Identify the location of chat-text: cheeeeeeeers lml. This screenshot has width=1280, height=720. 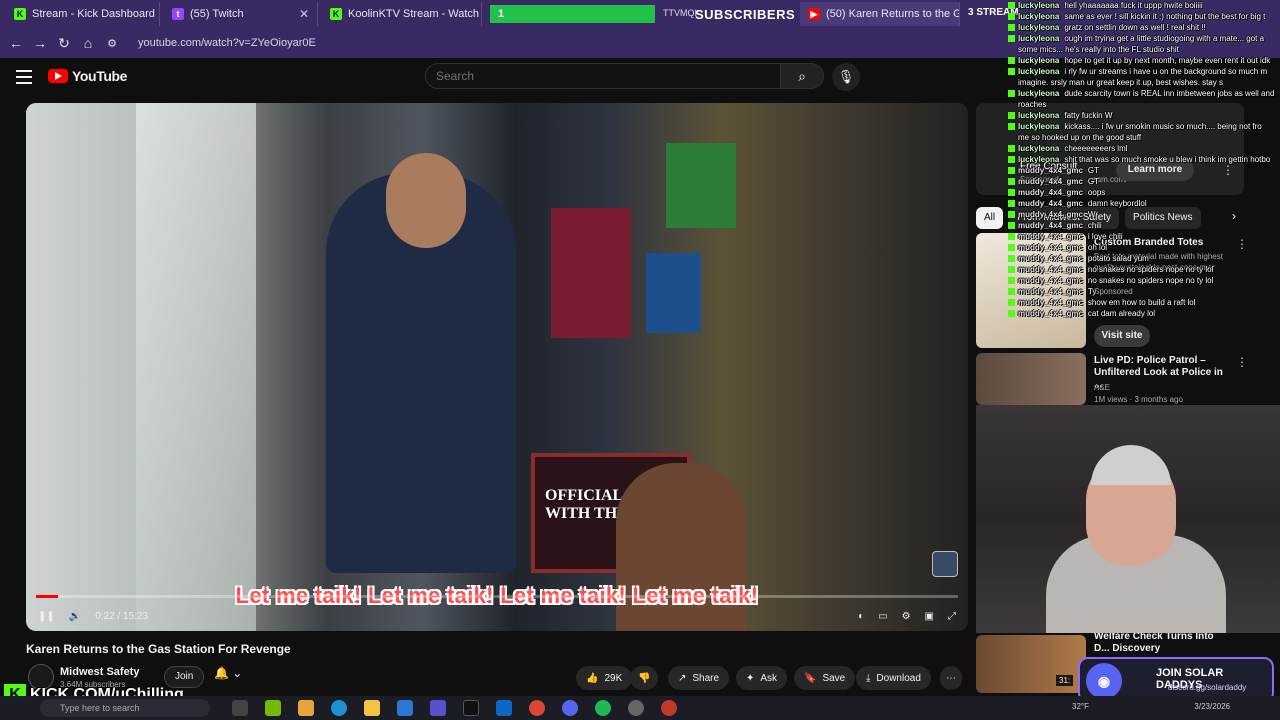
(1096, 148).